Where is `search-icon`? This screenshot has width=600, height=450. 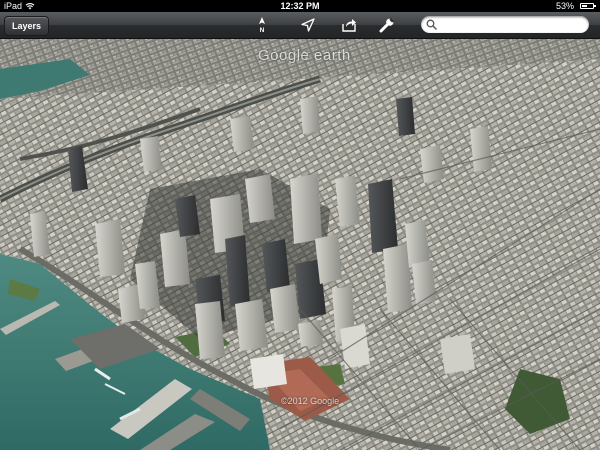
search-icon is located at coordinates (431, 24).